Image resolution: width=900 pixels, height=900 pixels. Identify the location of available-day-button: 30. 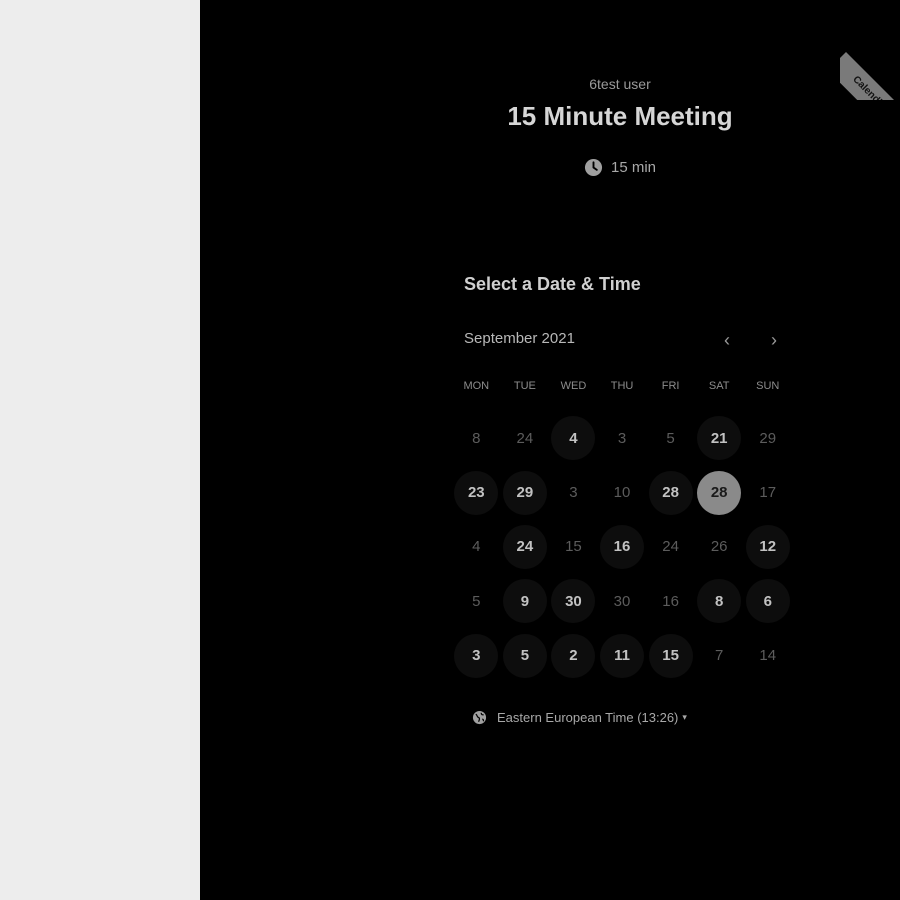
(573, 601).